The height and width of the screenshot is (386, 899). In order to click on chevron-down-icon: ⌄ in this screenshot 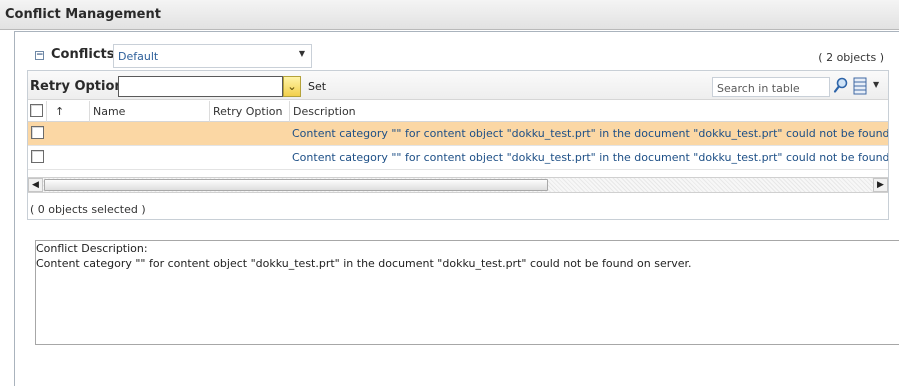, I will do `click(292, 86)`.